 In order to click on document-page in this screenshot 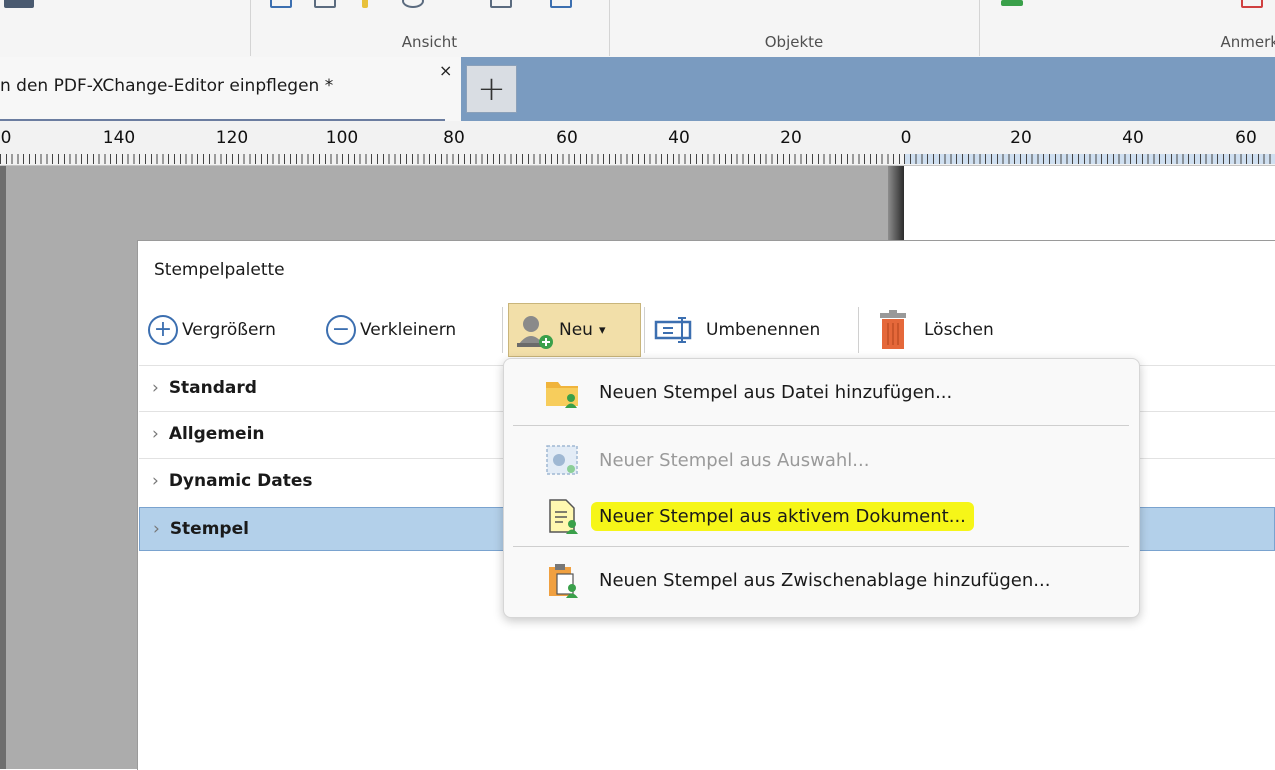, I will do `click(1090, 203)`.